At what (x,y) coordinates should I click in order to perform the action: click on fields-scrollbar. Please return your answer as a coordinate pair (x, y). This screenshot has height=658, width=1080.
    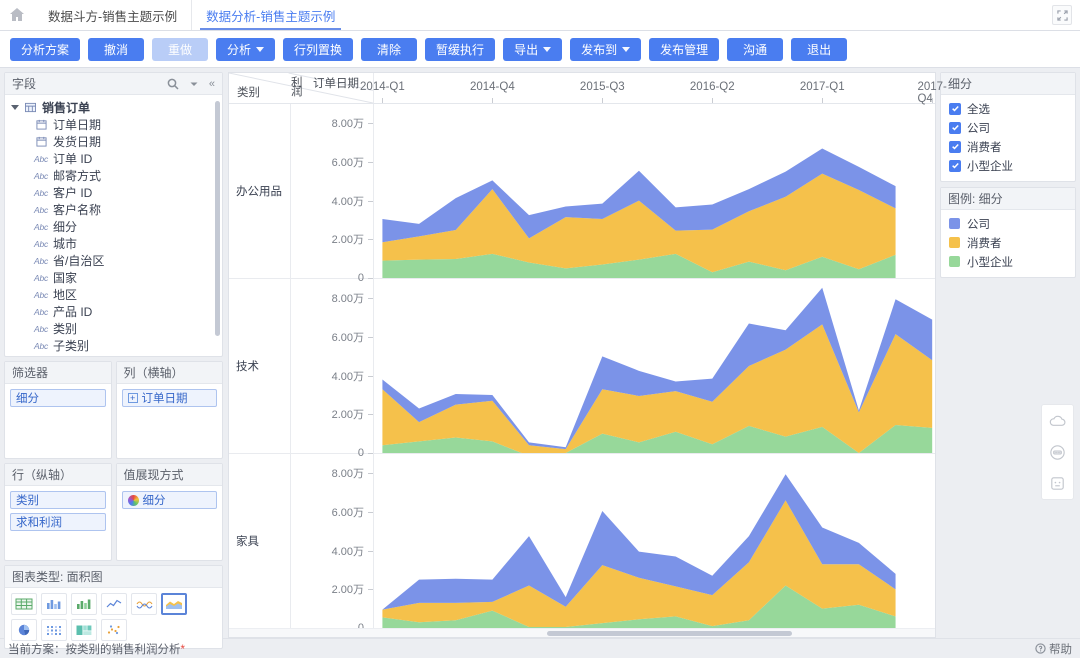
    Looking at the image, I should click on (217, 218).